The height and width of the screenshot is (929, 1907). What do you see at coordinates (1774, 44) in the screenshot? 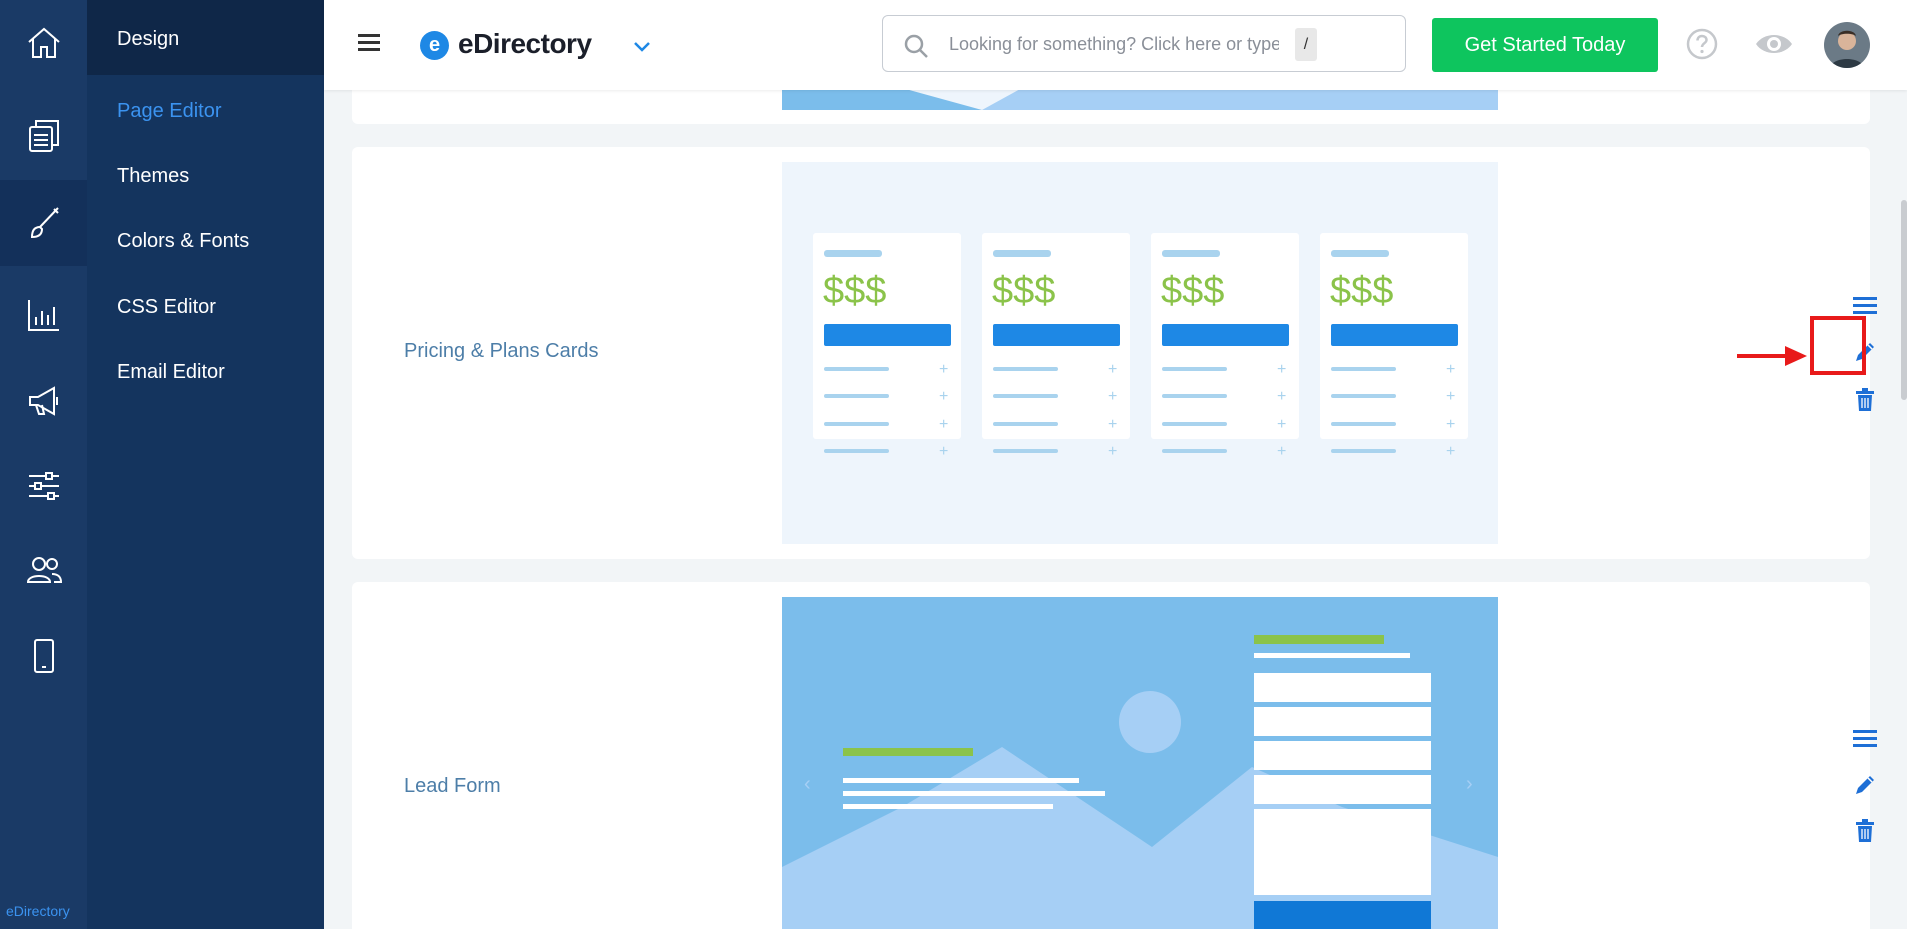
I see `eye-icon` at bounding box center [1774, 44].